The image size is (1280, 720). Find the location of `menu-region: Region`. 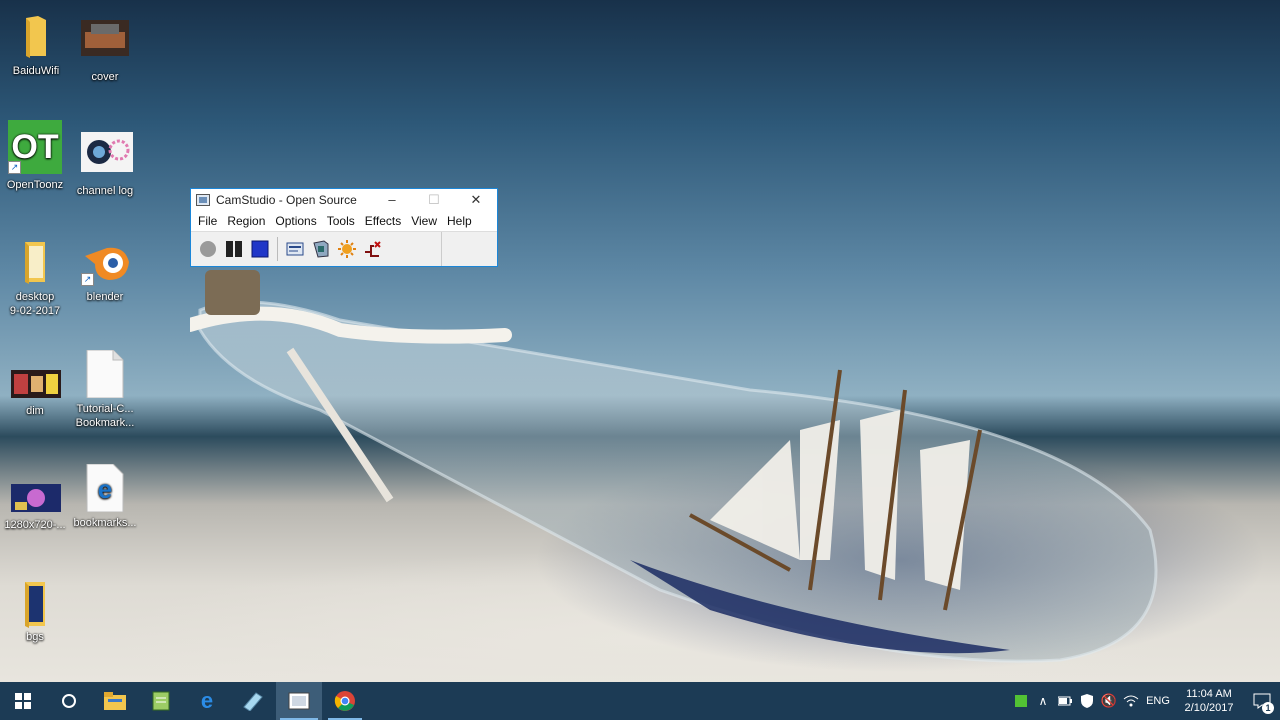

menu-region: Region is located at coordinates (246, 221).